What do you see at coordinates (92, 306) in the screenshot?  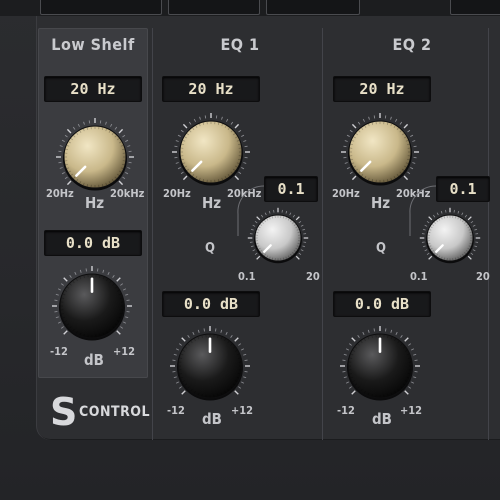 I see `low-shelf-gain-knob` at bounding box center [92, 306].